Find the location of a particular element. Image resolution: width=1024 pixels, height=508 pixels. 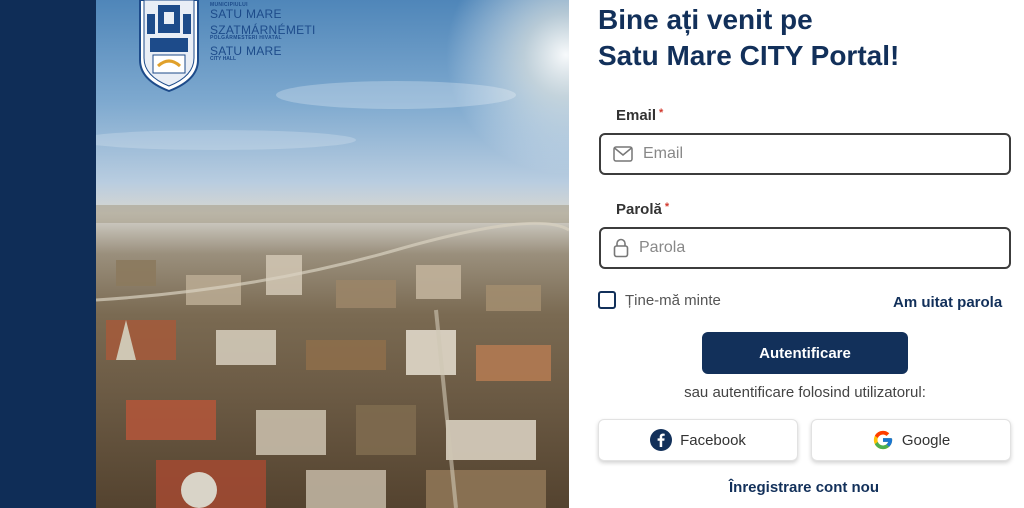

google-icon is located at coordinates (882, 440).